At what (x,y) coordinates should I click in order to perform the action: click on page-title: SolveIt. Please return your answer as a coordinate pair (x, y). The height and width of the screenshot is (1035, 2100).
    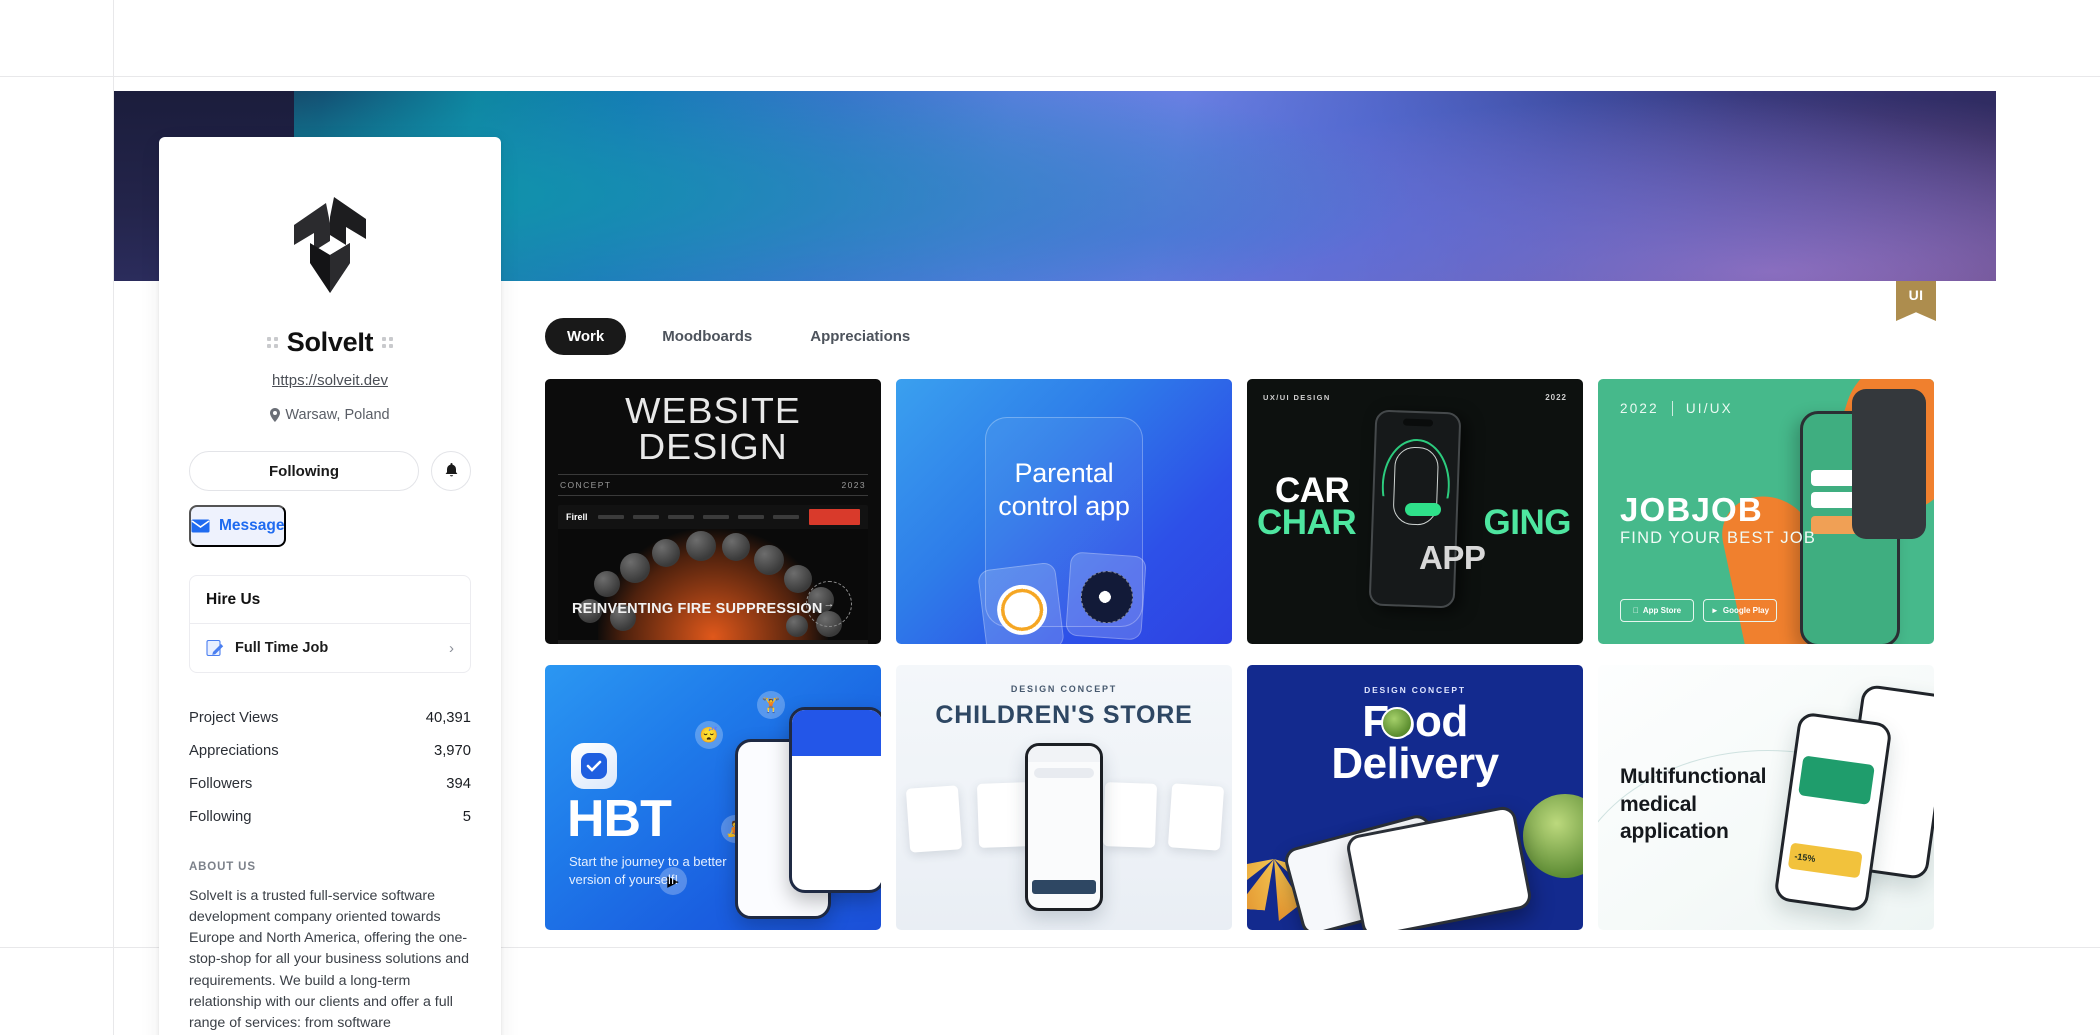
    Looking at the image, I should click on (330, 342).